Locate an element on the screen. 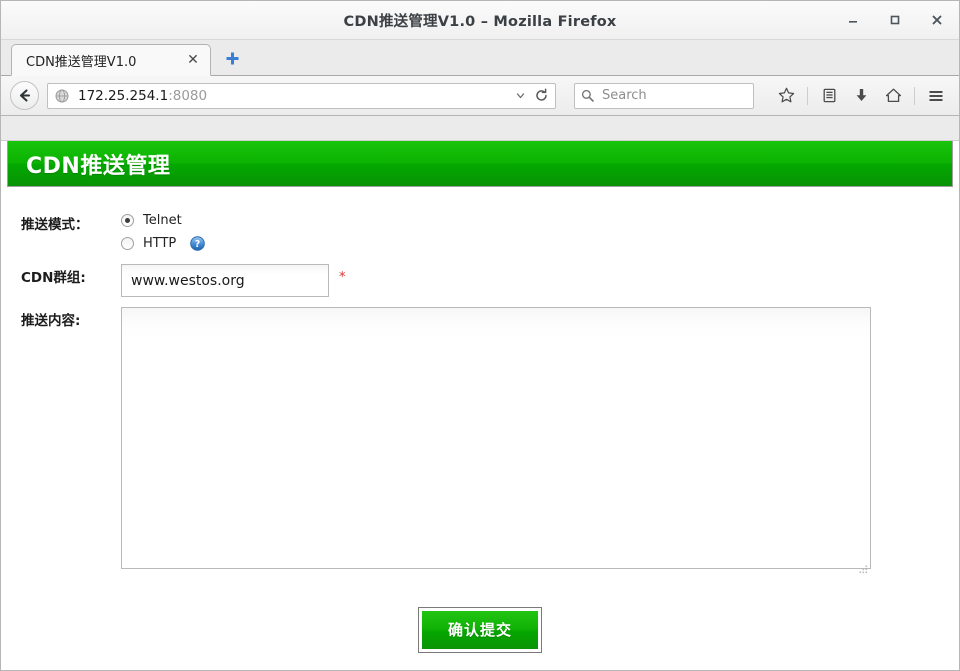 This screenshot has width=960, height=671. label-cdn-group: CDN群组: is located at coordinates (53, 278).